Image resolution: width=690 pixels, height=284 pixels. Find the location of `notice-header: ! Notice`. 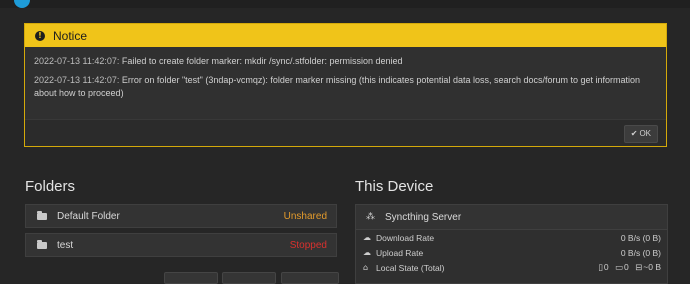

notice-header: ! Notice is located at coordinates (345, 35).